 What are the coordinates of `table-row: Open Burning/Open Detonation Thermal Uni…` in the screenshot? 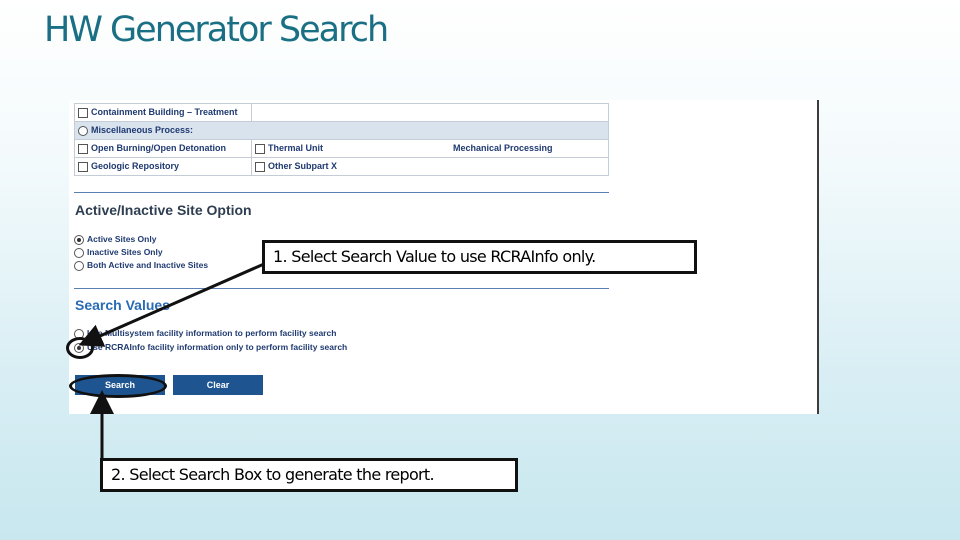 It's located at (341, 148).